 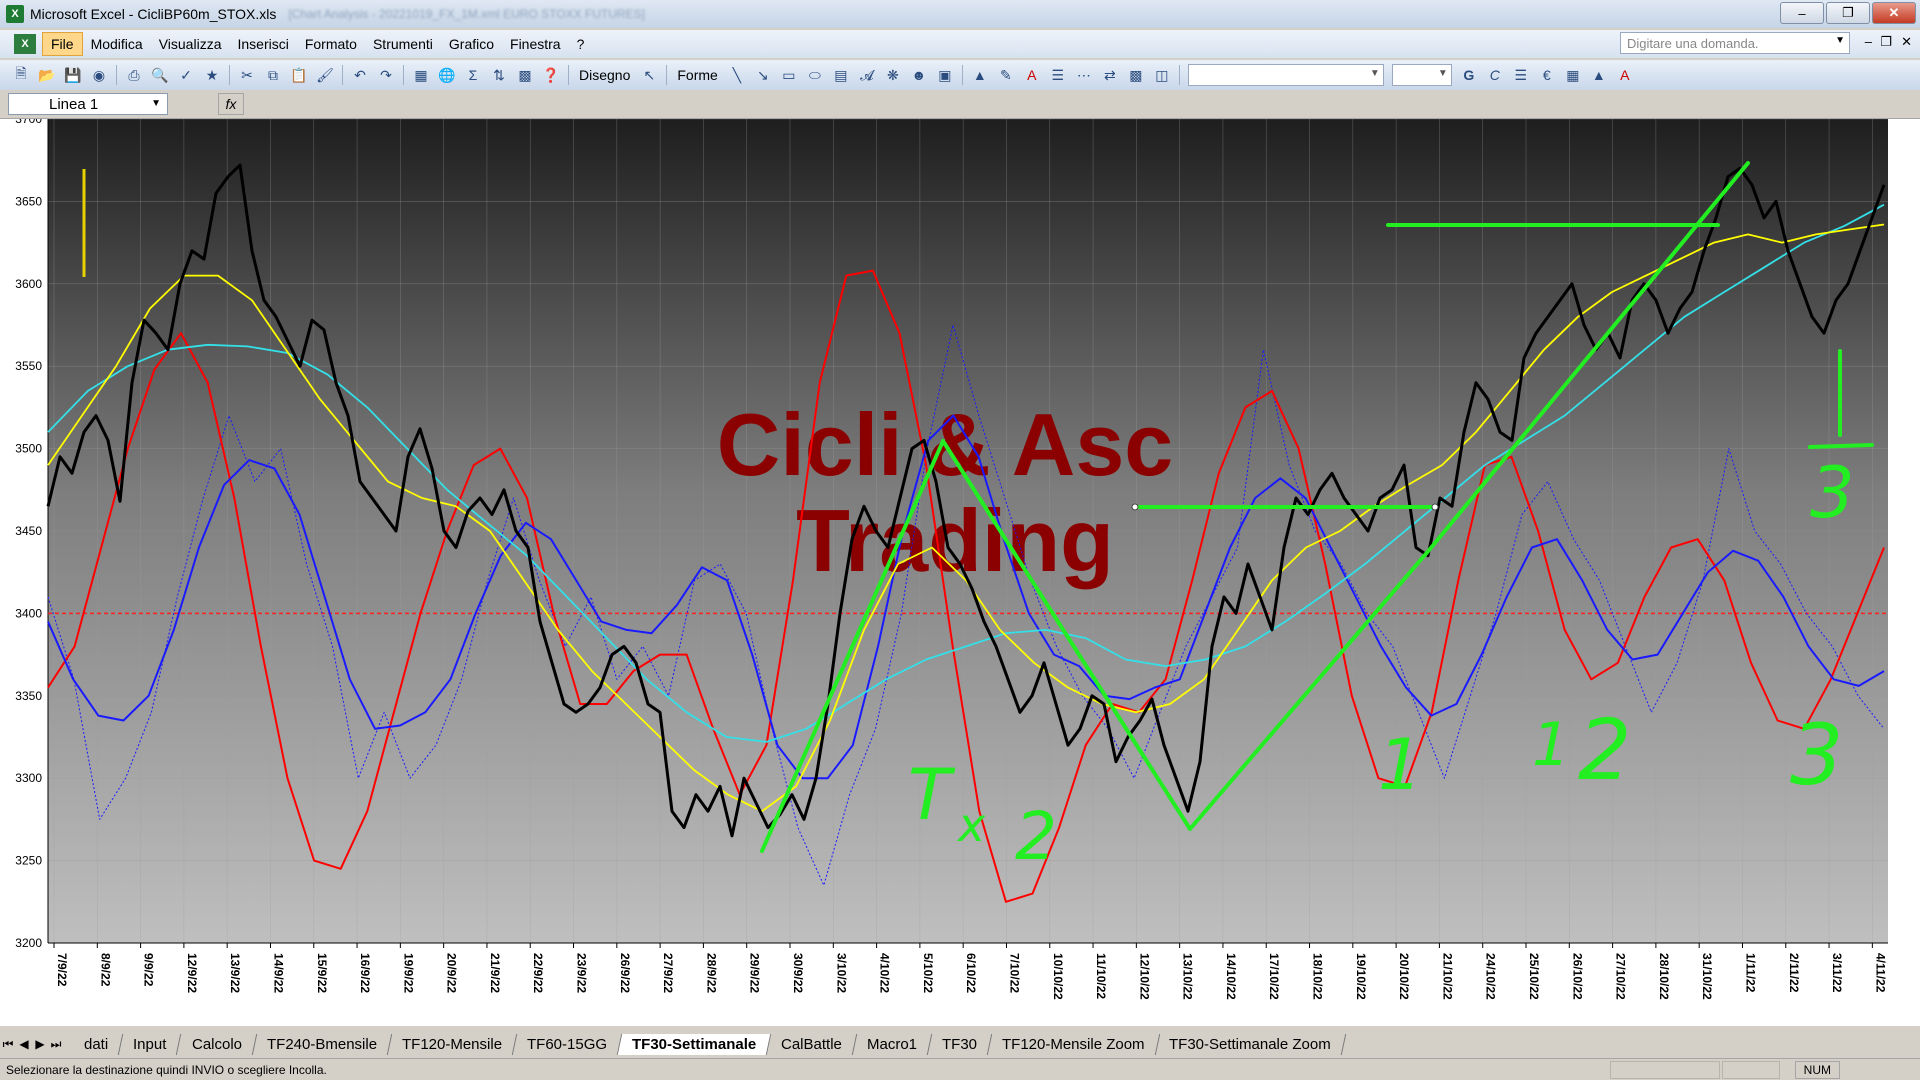 What do you see at coordinates (1084, 75) in the screenshot?
I see `dash-style-icon: ⋯` at bounding box center [1084, 75].